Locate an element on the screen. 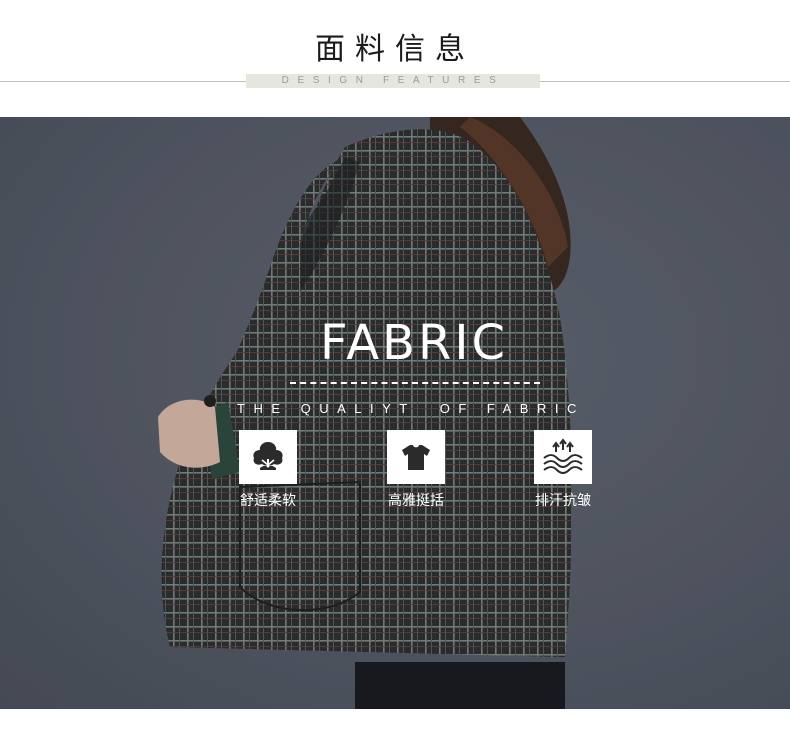  feature-soft: 舒适柔软 is located at coordinates (268, 470).